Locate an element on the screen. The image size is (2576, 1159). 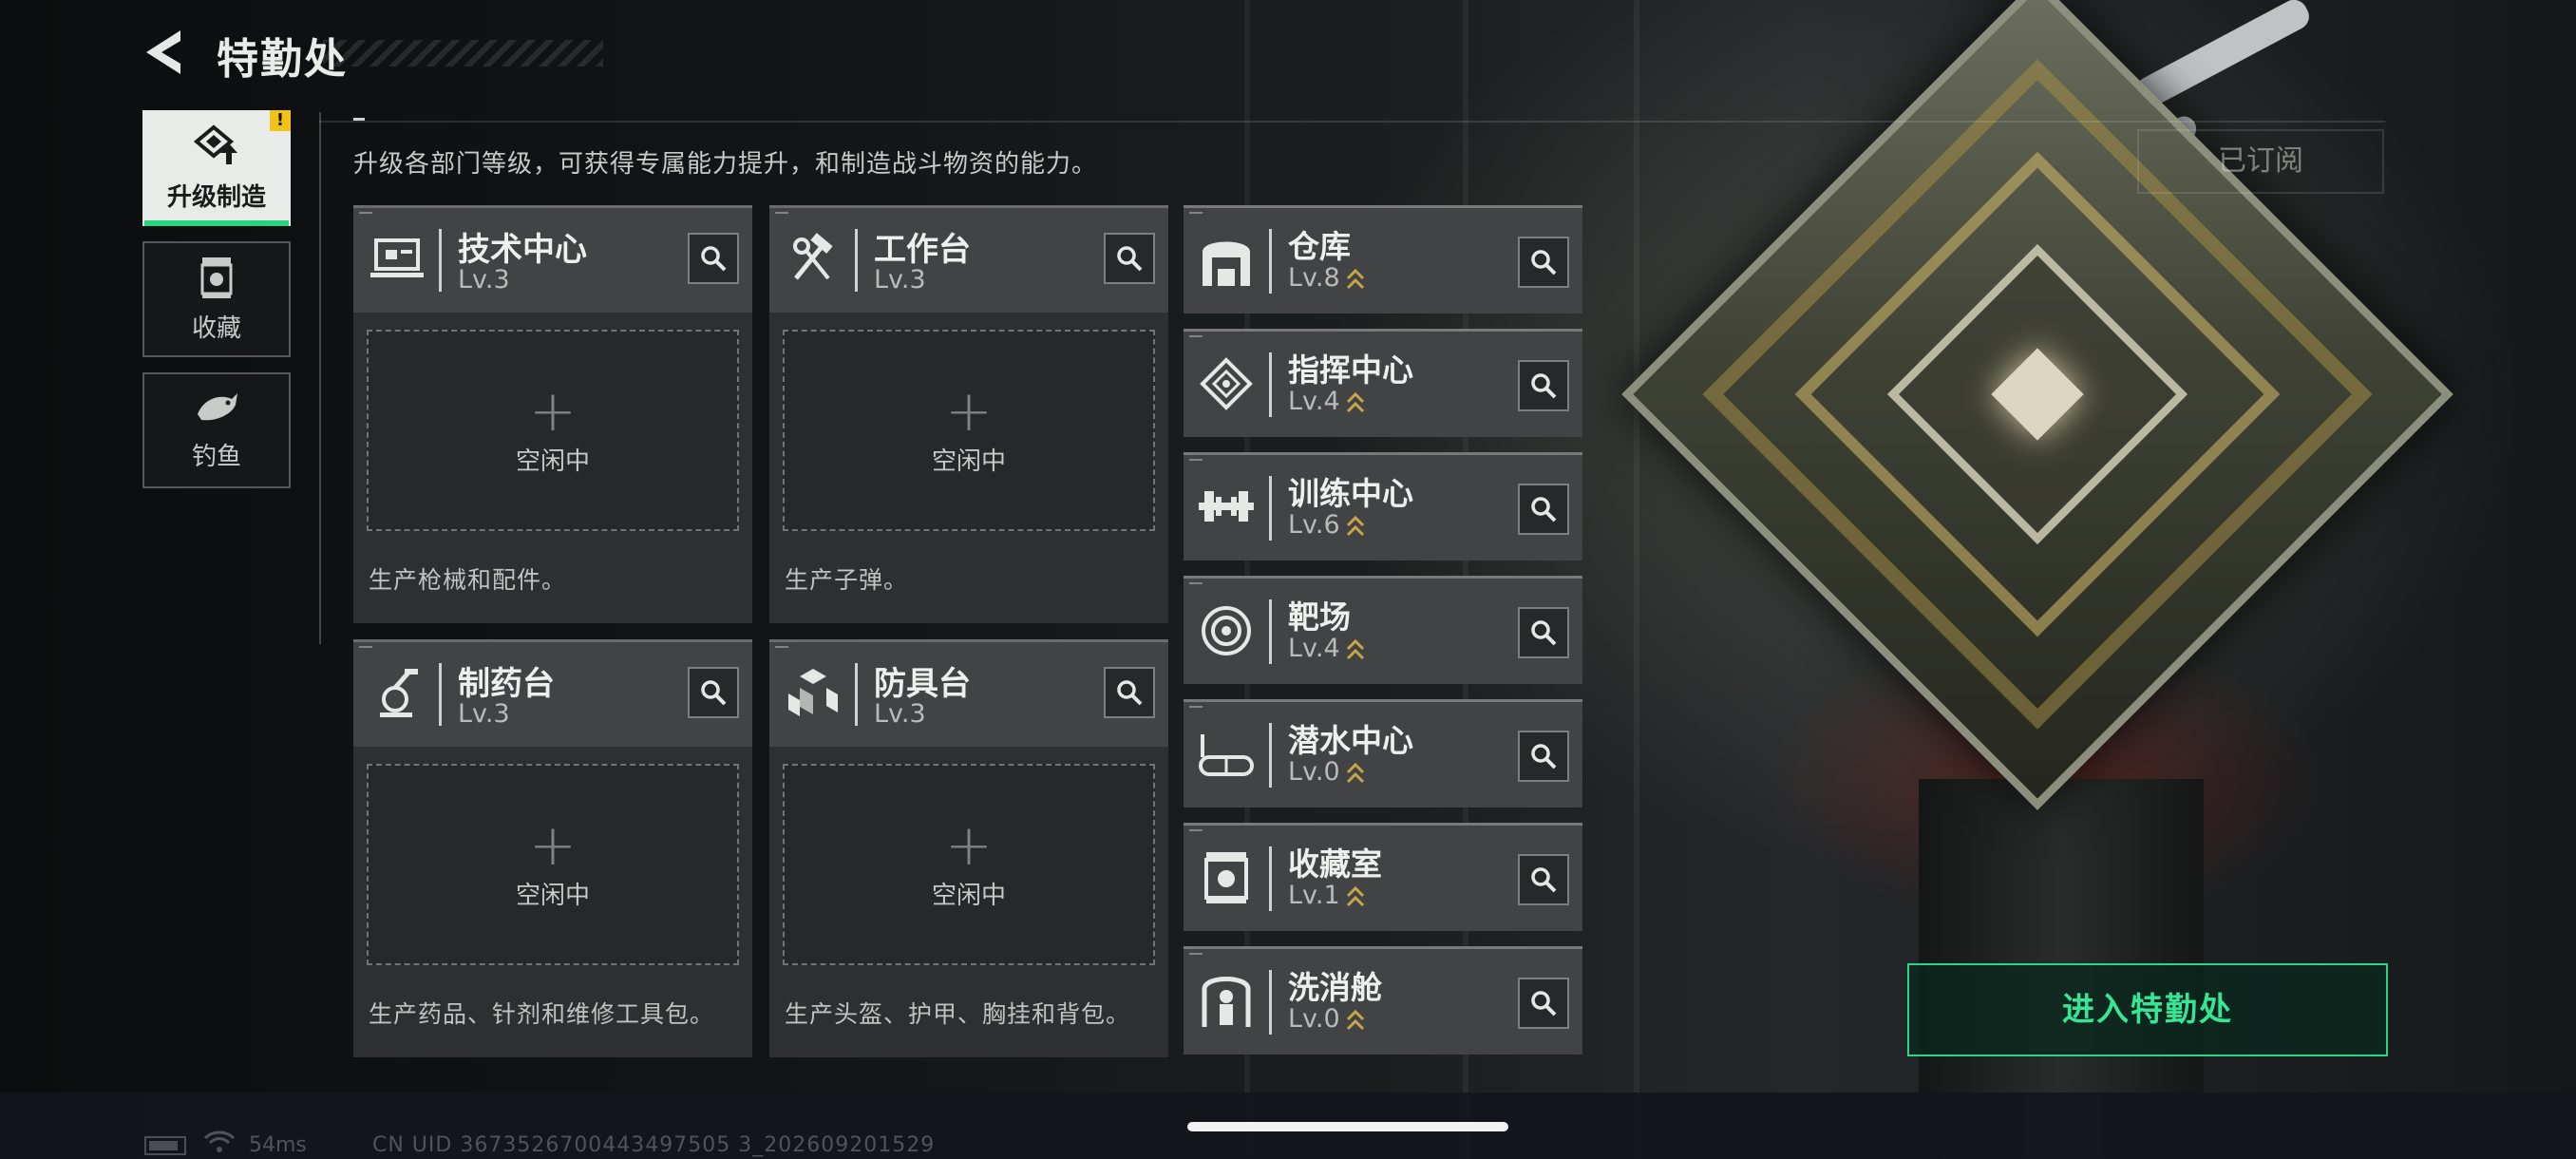
production-description: 生产枪械和配件。 is located at coordinates (468, 580).